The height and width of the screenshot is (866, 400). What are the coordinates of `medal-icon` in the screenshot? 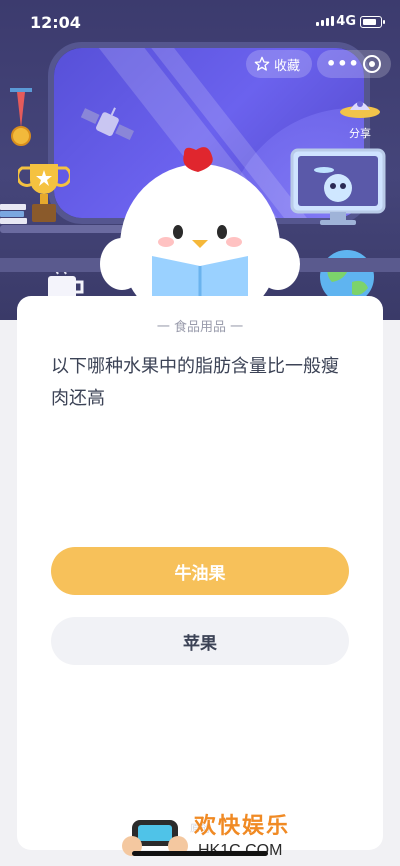 It's located at (21, 117).